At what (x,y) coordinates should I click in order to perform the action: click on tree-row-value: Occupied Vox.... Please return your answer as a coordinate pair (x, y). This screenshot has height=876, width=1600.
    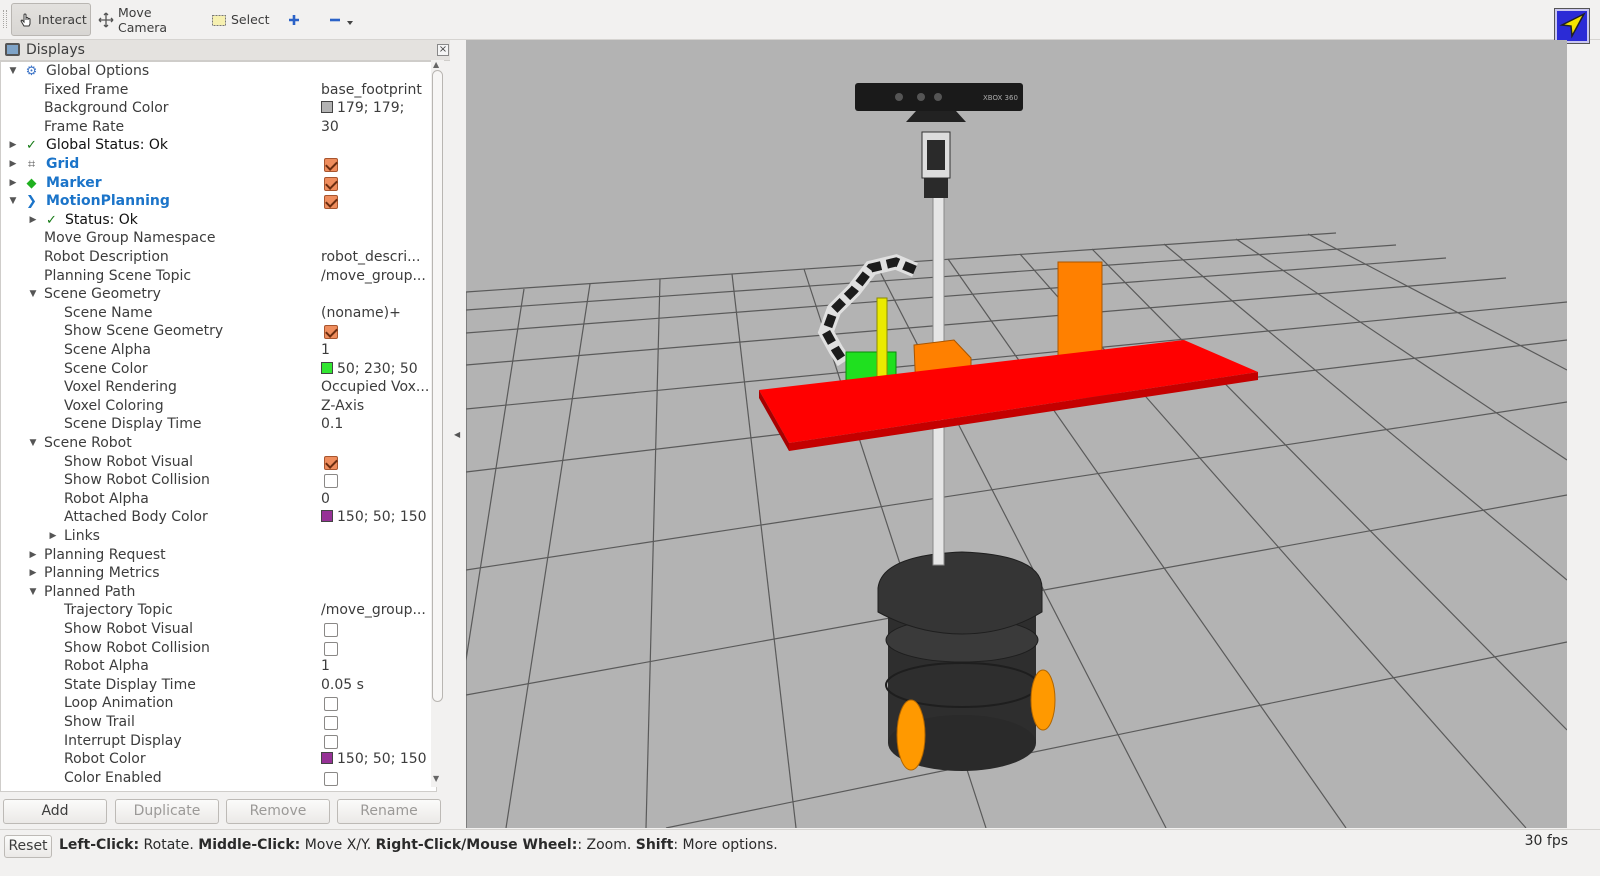
    Looking at the image, I should click on (378, 387).